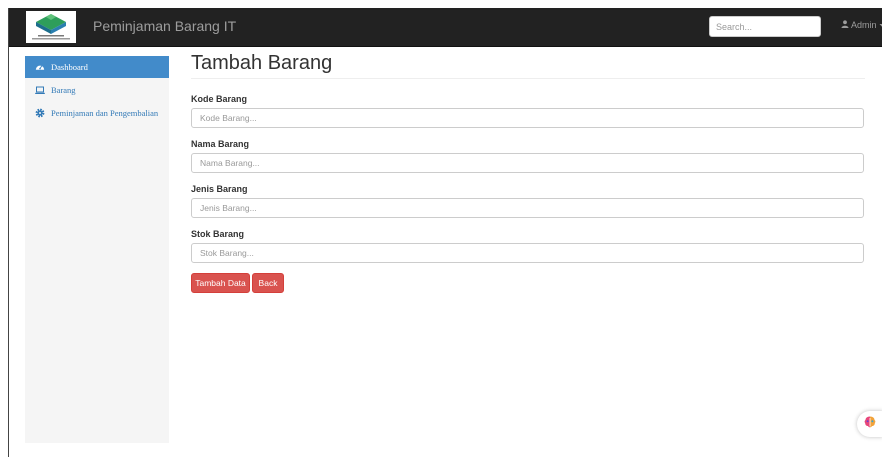  I want to click on sidebar-item-label: Barang, so click(63, 90).